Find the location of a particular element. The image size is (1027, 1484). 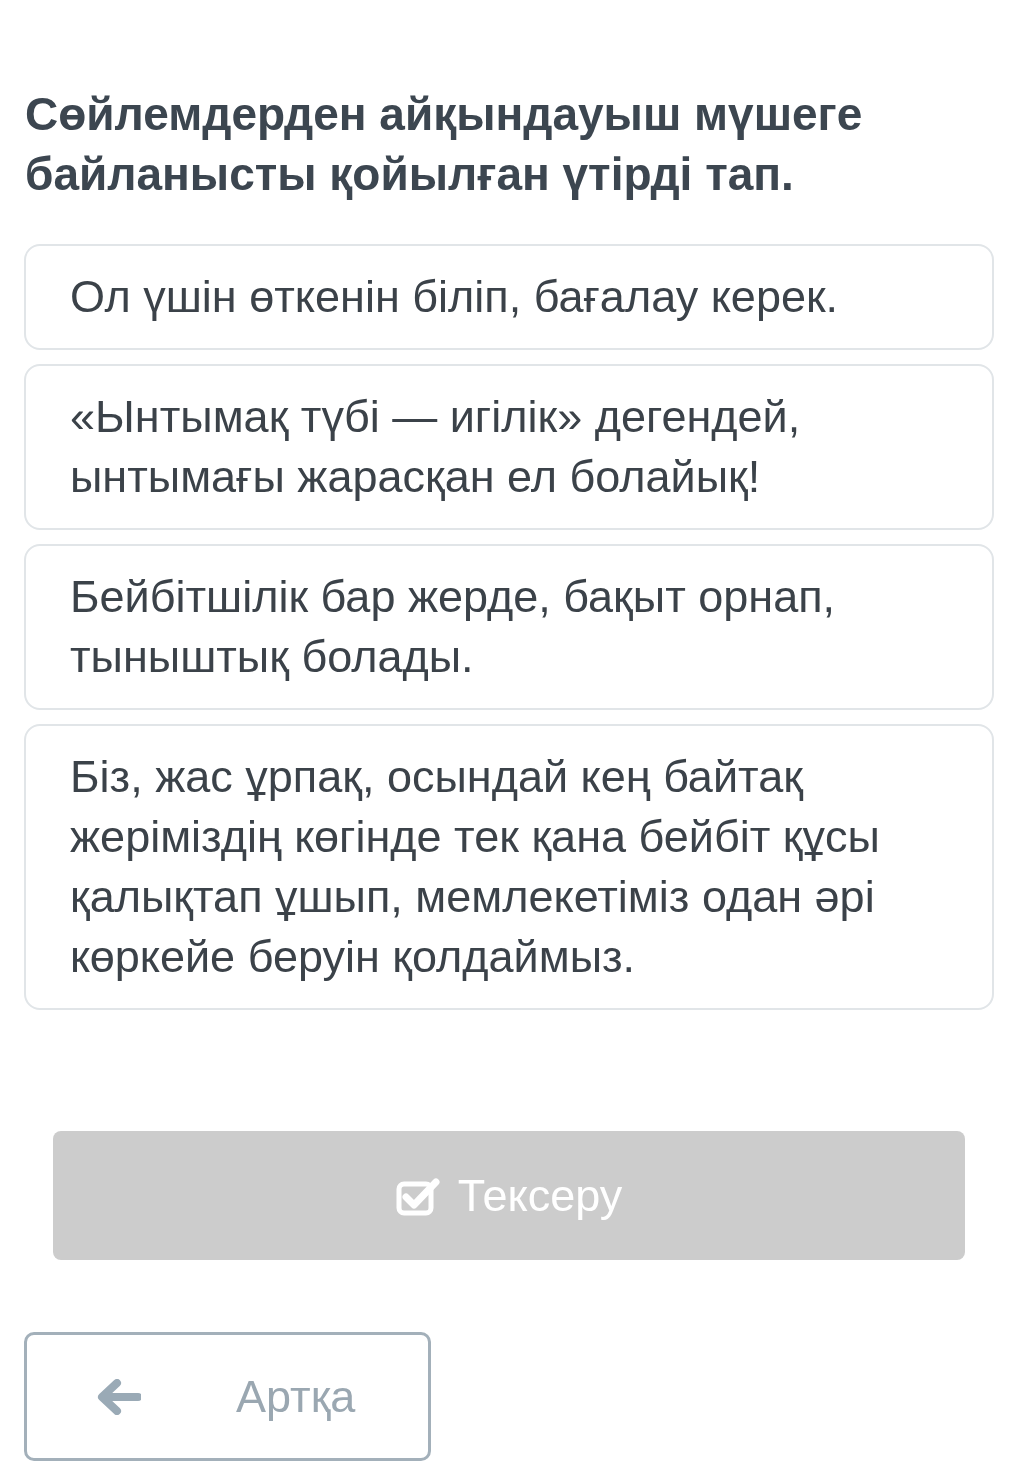

answer-option: Ол үшін өткенін біліп, бағалау керек. is located at coordinates (509, 297).